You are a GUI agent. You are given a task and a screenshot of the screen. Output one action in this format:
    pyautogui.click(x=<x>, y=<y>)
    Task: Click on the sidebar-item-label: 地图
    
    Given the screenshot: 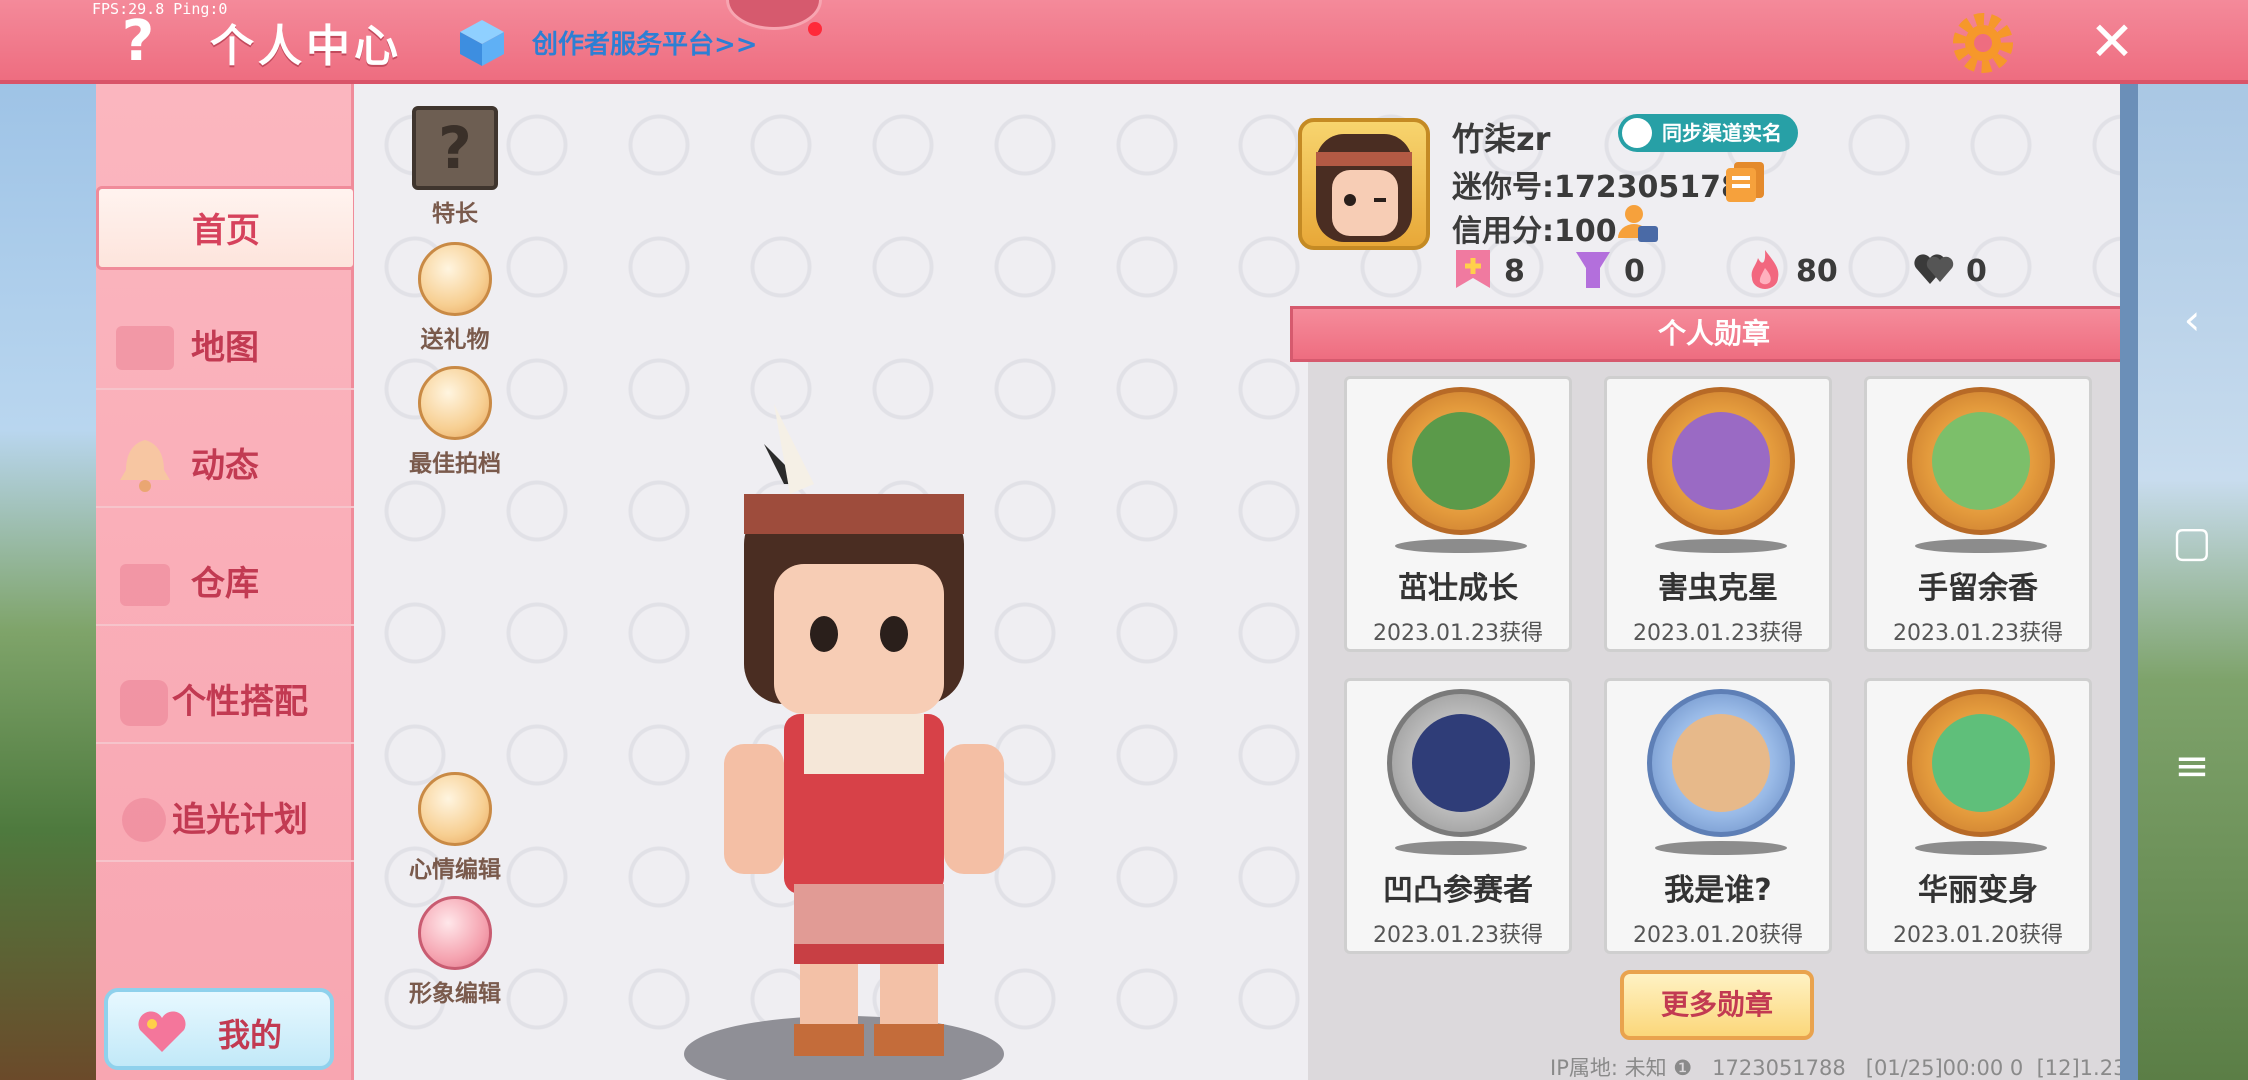 What is the action you would take?
    pyautogui.click(x=225, y=348)
    